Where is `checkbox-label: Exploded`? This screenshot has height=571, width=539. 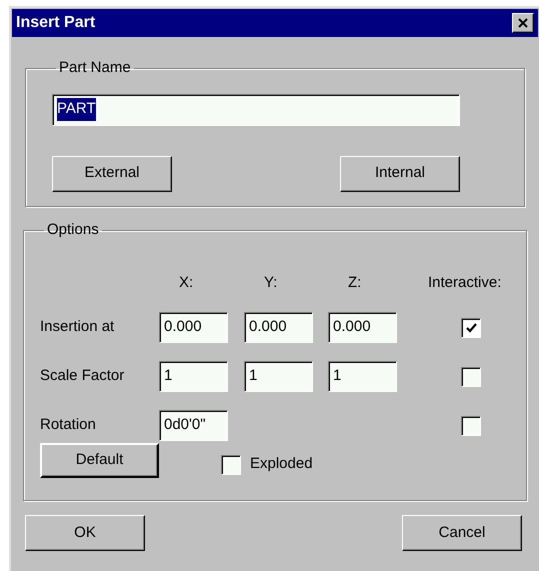
checkbox-label: Exploded is located at coordinates (281, 464).